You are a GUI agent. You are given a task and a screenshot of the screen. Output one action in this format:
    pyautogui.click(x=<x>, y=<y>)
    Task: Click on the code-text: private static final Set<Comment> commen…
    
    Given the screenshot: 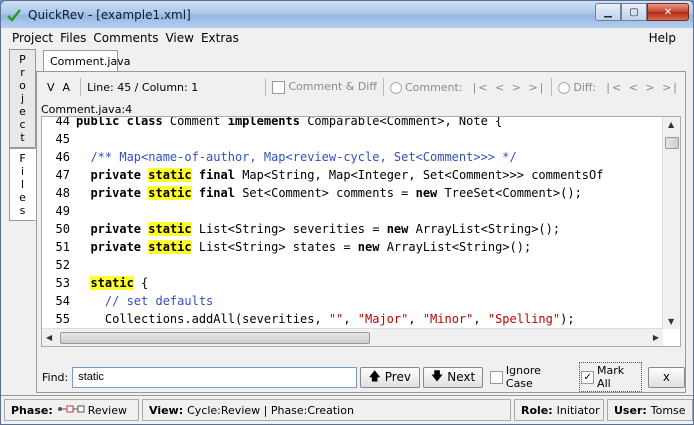 What is the action you would take?
    pyautogui.click(x=329, y=193)
    